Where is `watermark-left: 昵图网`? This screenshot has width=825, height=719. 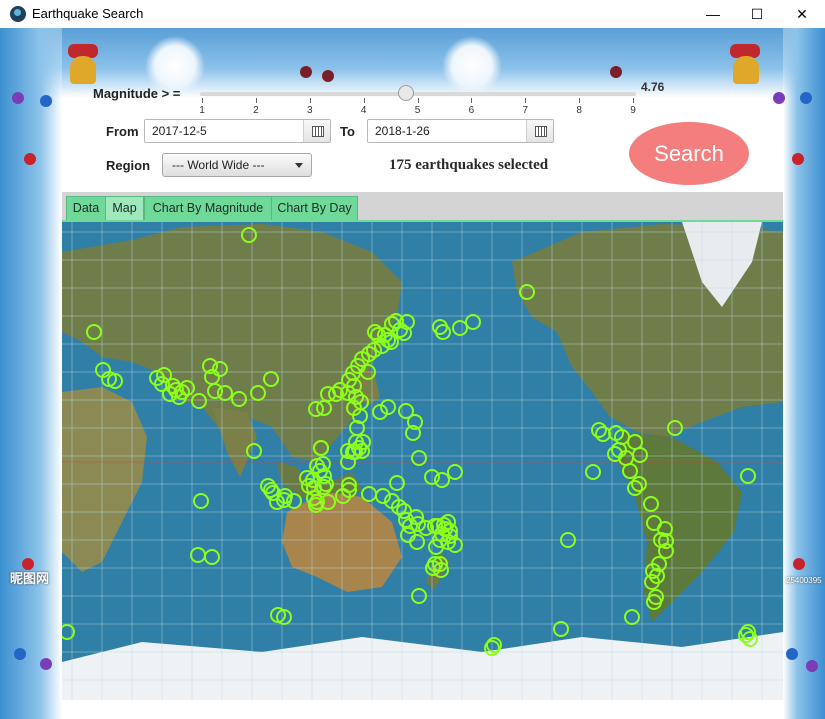 watermark-left: 昵图网 is located at coordinates (30, 578).